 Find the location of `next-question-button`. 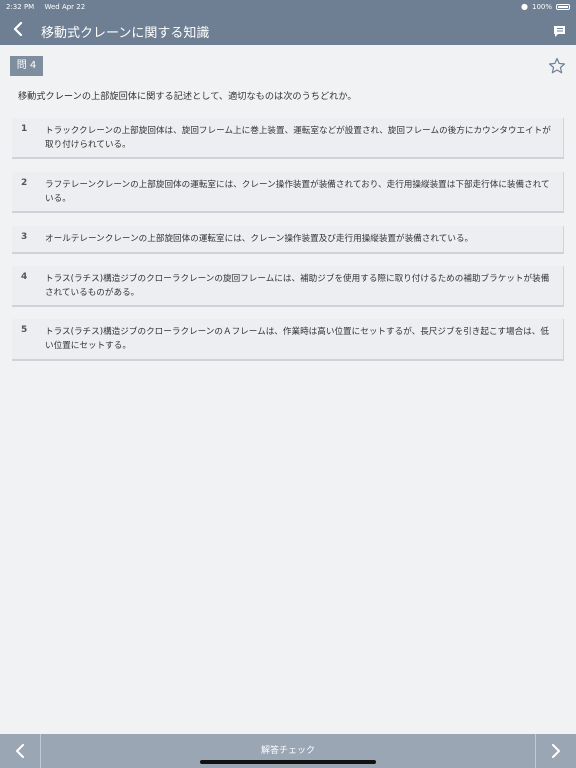

next-question-button is located at coordinates (555, 751).